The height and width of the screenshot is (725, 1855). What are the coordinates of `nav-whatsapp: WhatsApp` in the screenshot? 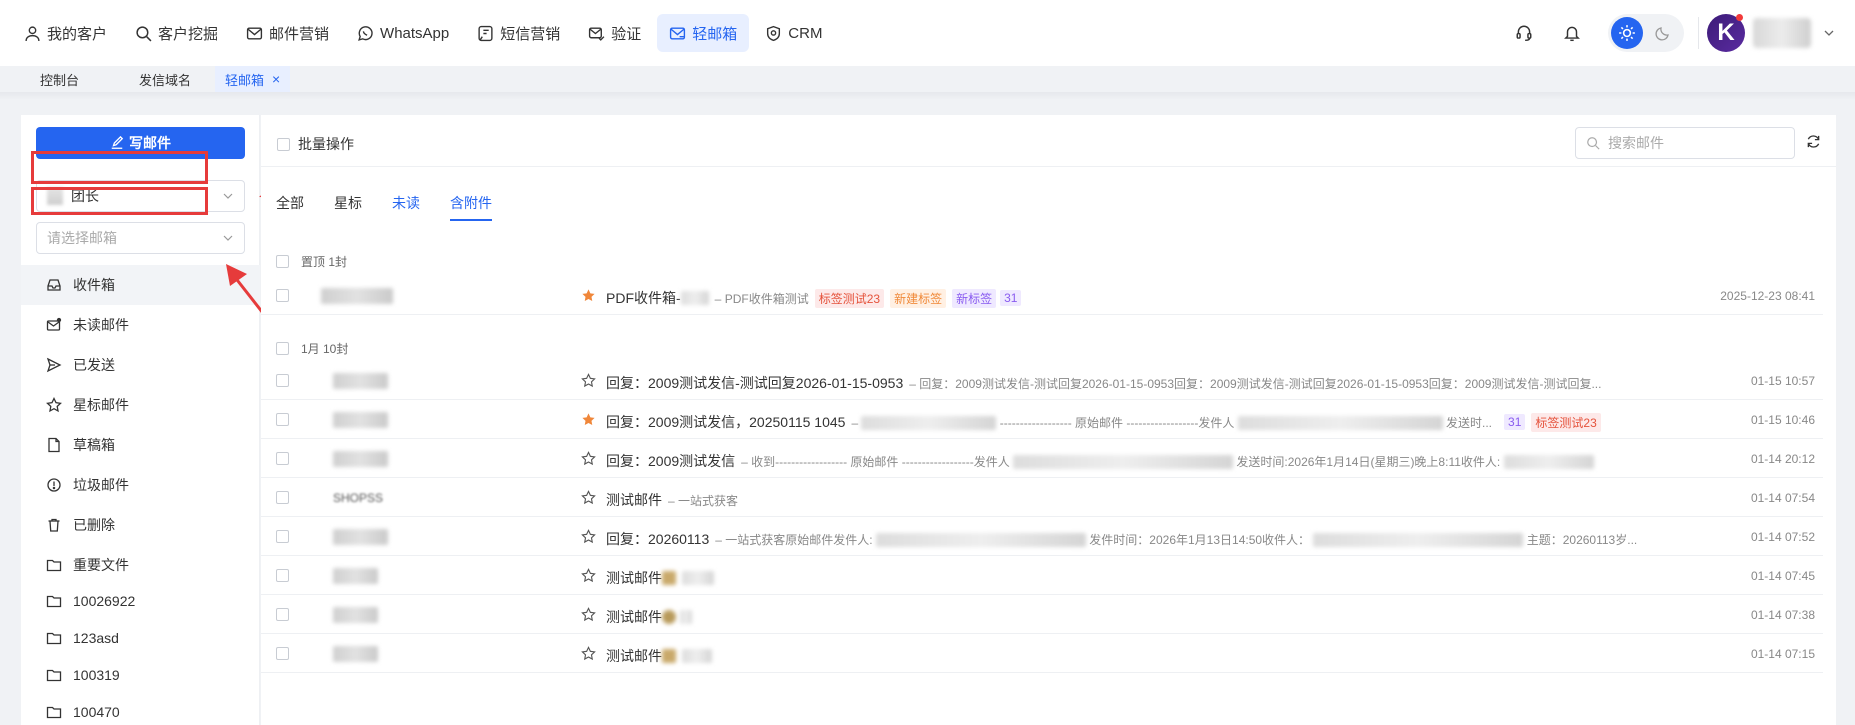 It's located at (403, 33).